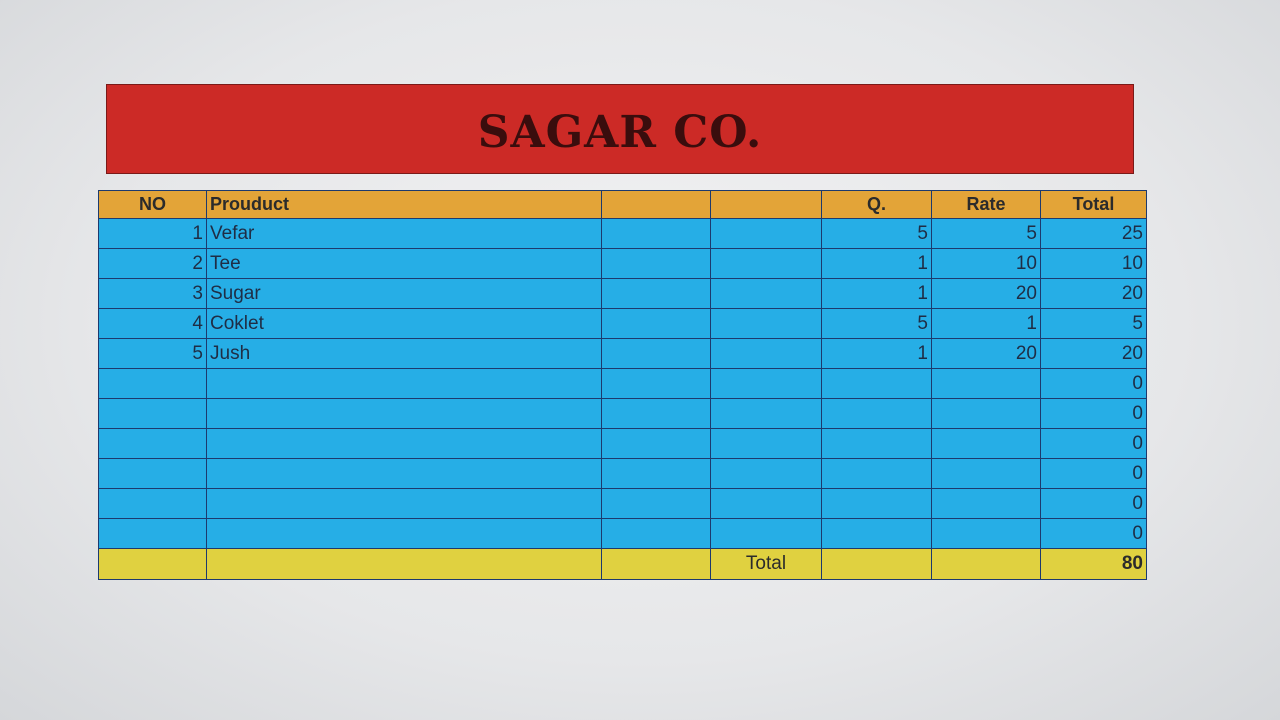  What do you see at coordinates (404, 293) in the screenshot?
I see `cell-product: Sugar` at bounding box center [404, 293].